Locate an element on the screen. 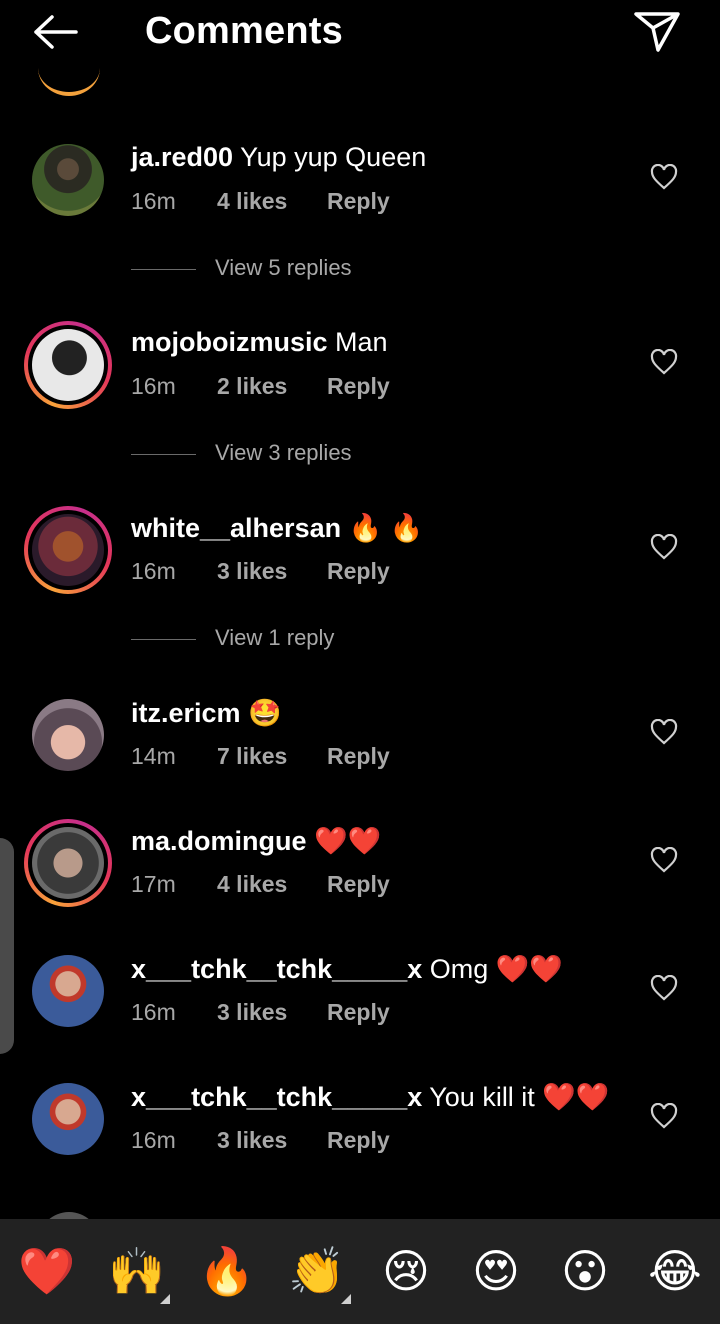 The width and height of the screenshot is (720, 1324). comment-item: mojoboizmusic Man 16m 2 likes Reply is located at coordinates (360, 373).